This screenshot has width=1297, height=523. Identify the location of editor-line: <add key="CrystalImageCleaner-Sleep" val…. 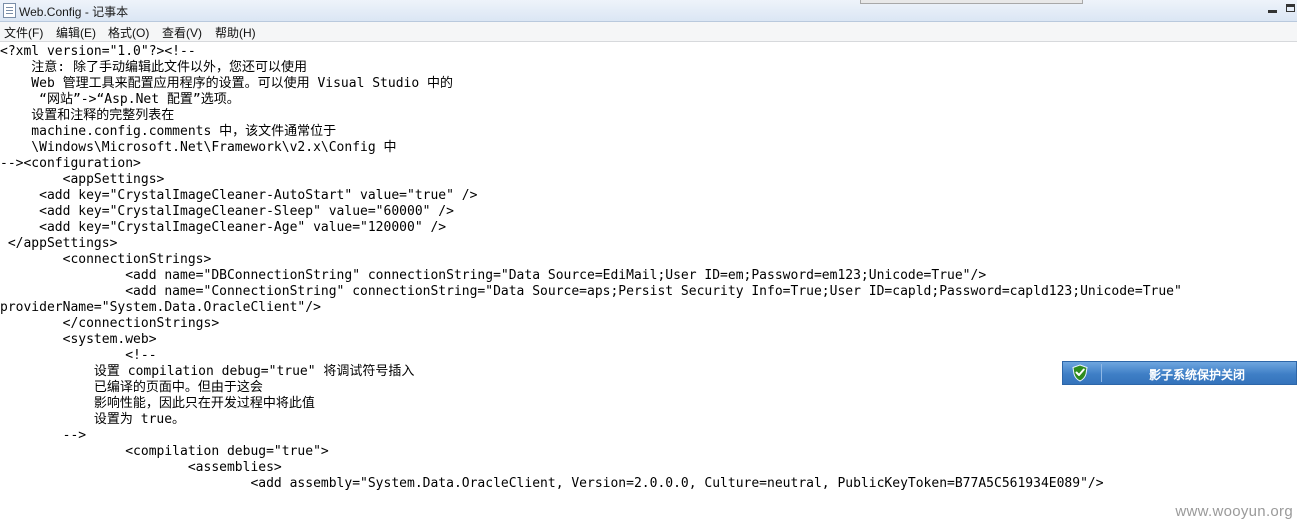
(227, 211).